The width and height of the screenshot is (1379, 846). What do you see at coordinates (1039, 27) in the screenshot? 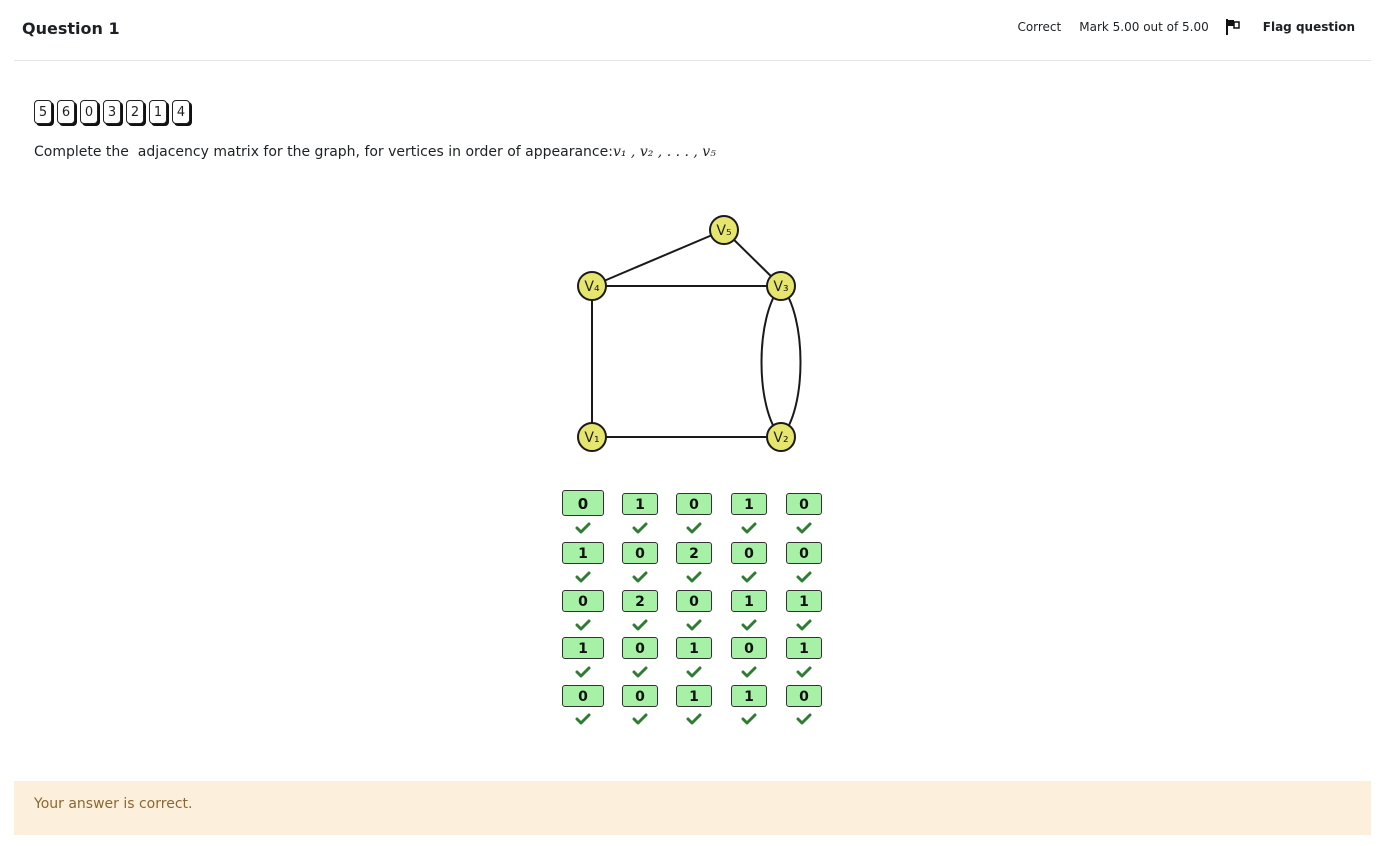
I see `question-status: Correct` at bounding box center [1039, 27].